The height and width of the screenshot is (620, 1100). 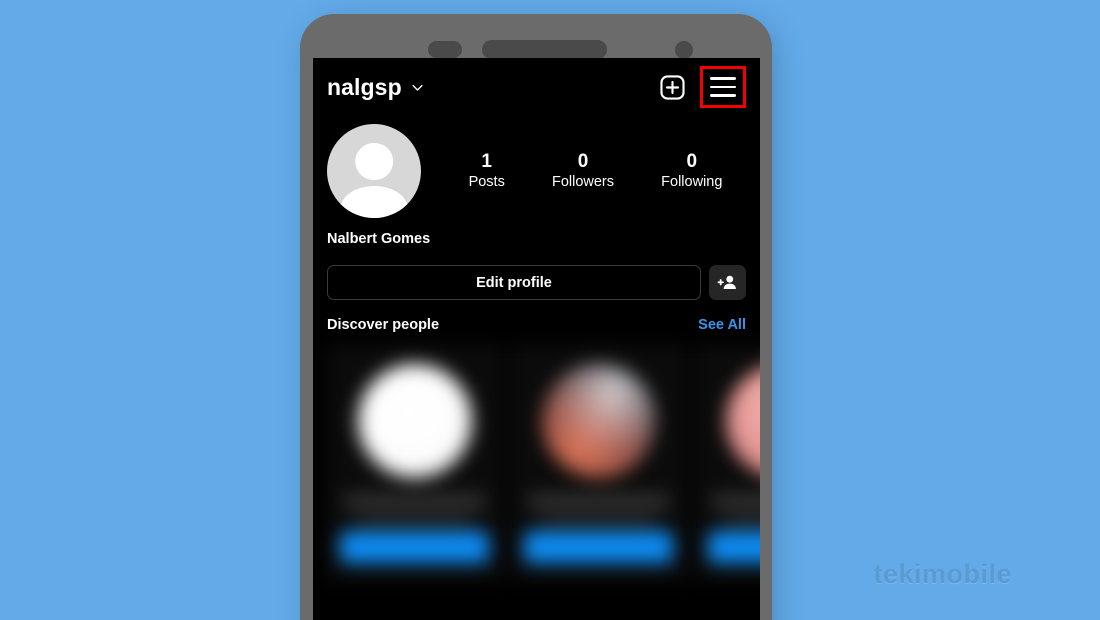 I want to click on watermark-tekimobile: tekimobile, so click(x=942, y=574).